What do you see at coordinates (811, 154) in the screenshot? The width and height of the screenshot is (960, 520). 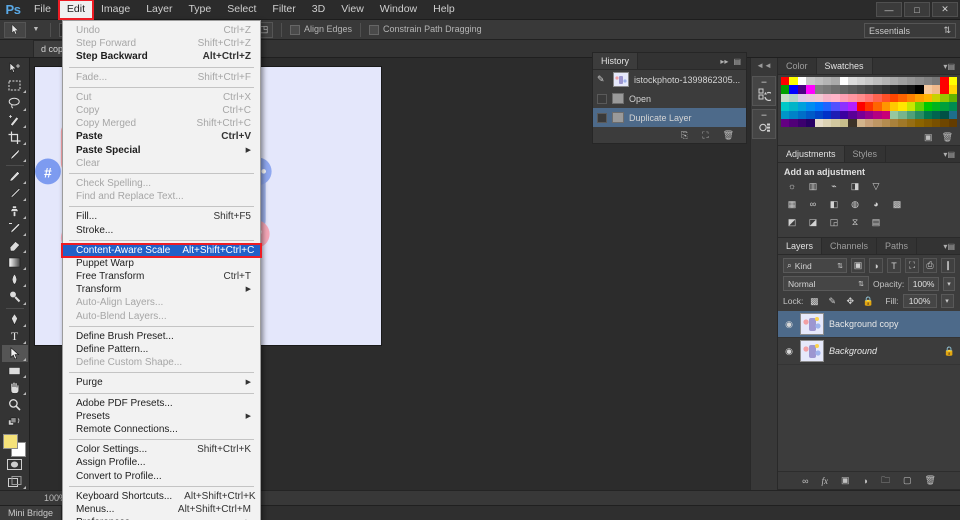 I see `tab-adjustments: Adjustments` at bounding box center [811, 154].